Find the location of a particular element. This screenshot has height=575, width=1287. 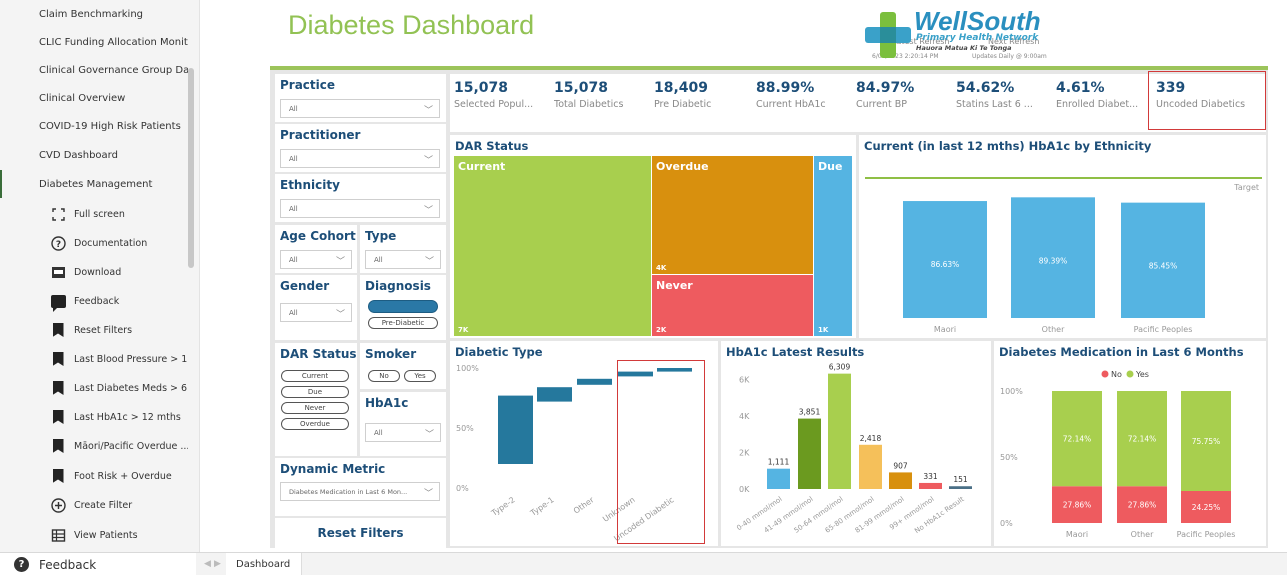

sidebar-scrollbar is located at coordinates (191, 168).